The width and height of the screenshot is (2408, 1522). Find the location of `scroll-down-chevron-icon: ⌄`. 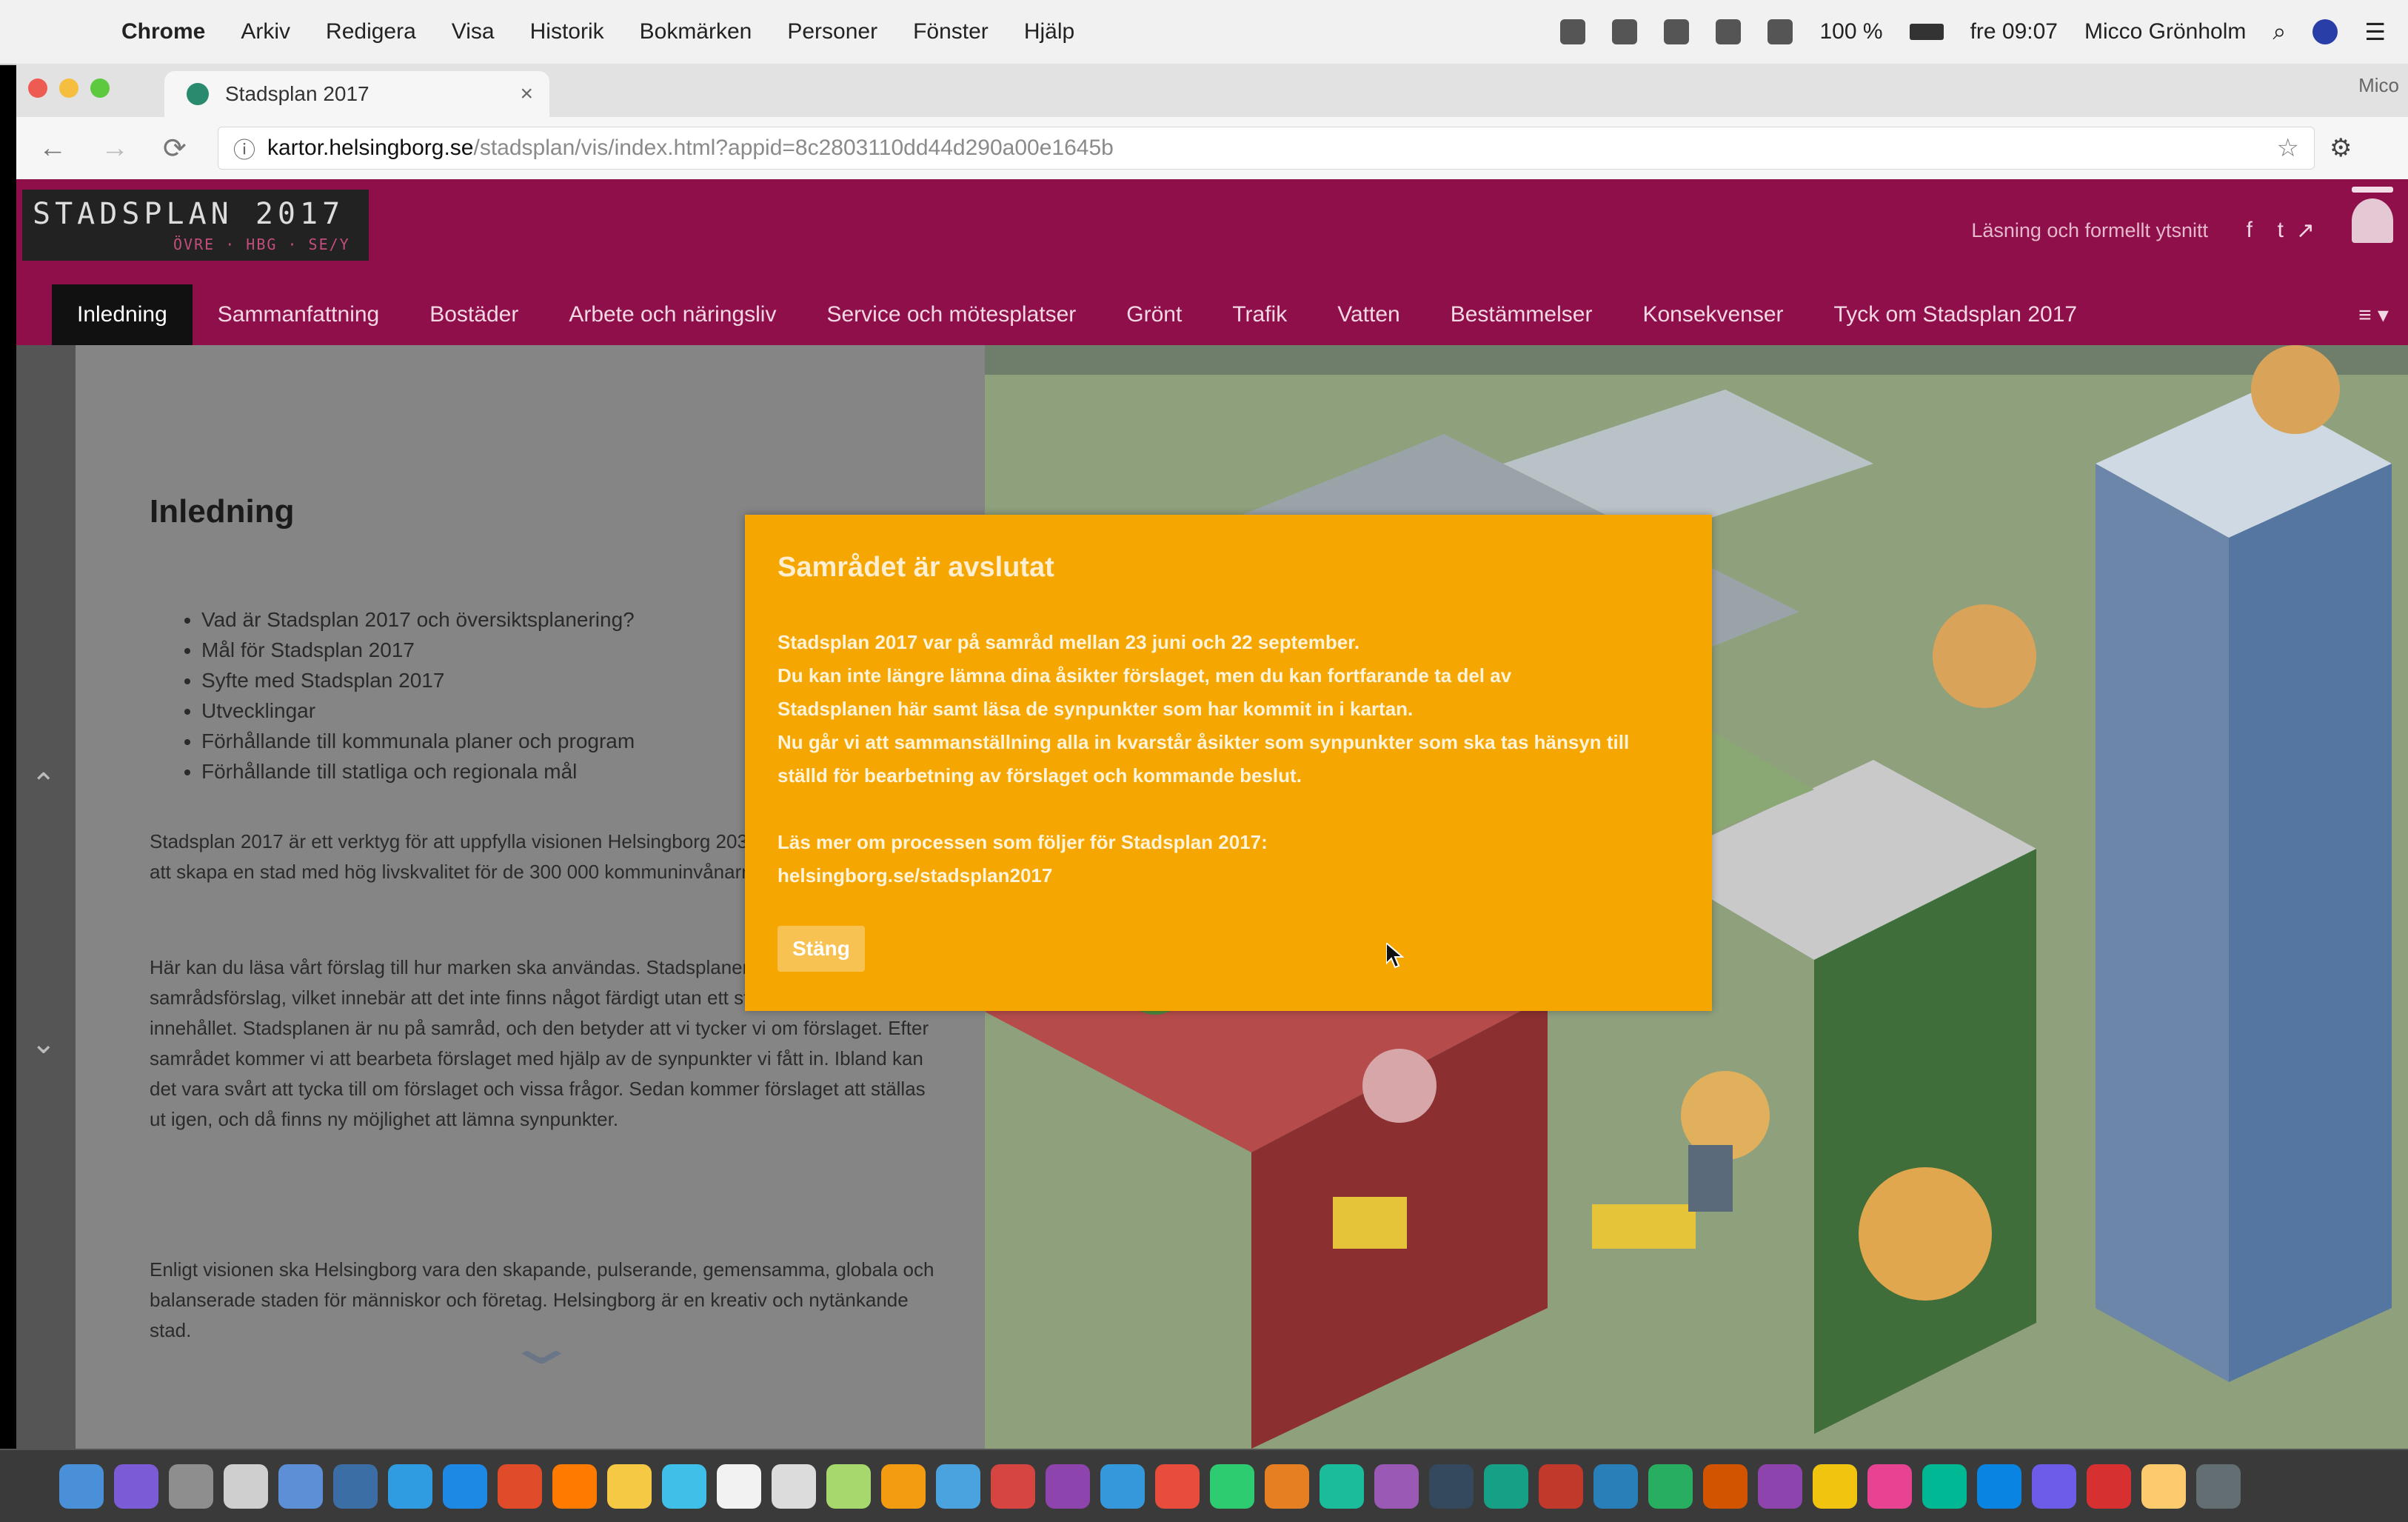

scroll-down-chevron-icon: ⌄ is located at coordinates (542, 1345).